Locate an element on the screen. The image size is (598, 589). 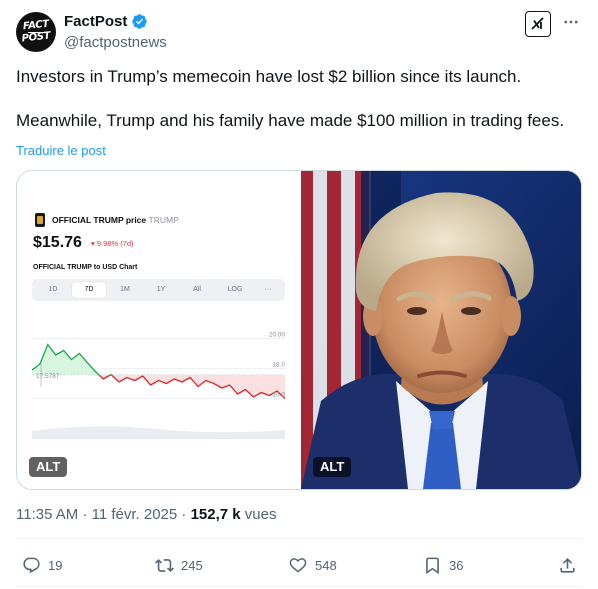
tab-log: LOG is located at coordinates (235, 289).